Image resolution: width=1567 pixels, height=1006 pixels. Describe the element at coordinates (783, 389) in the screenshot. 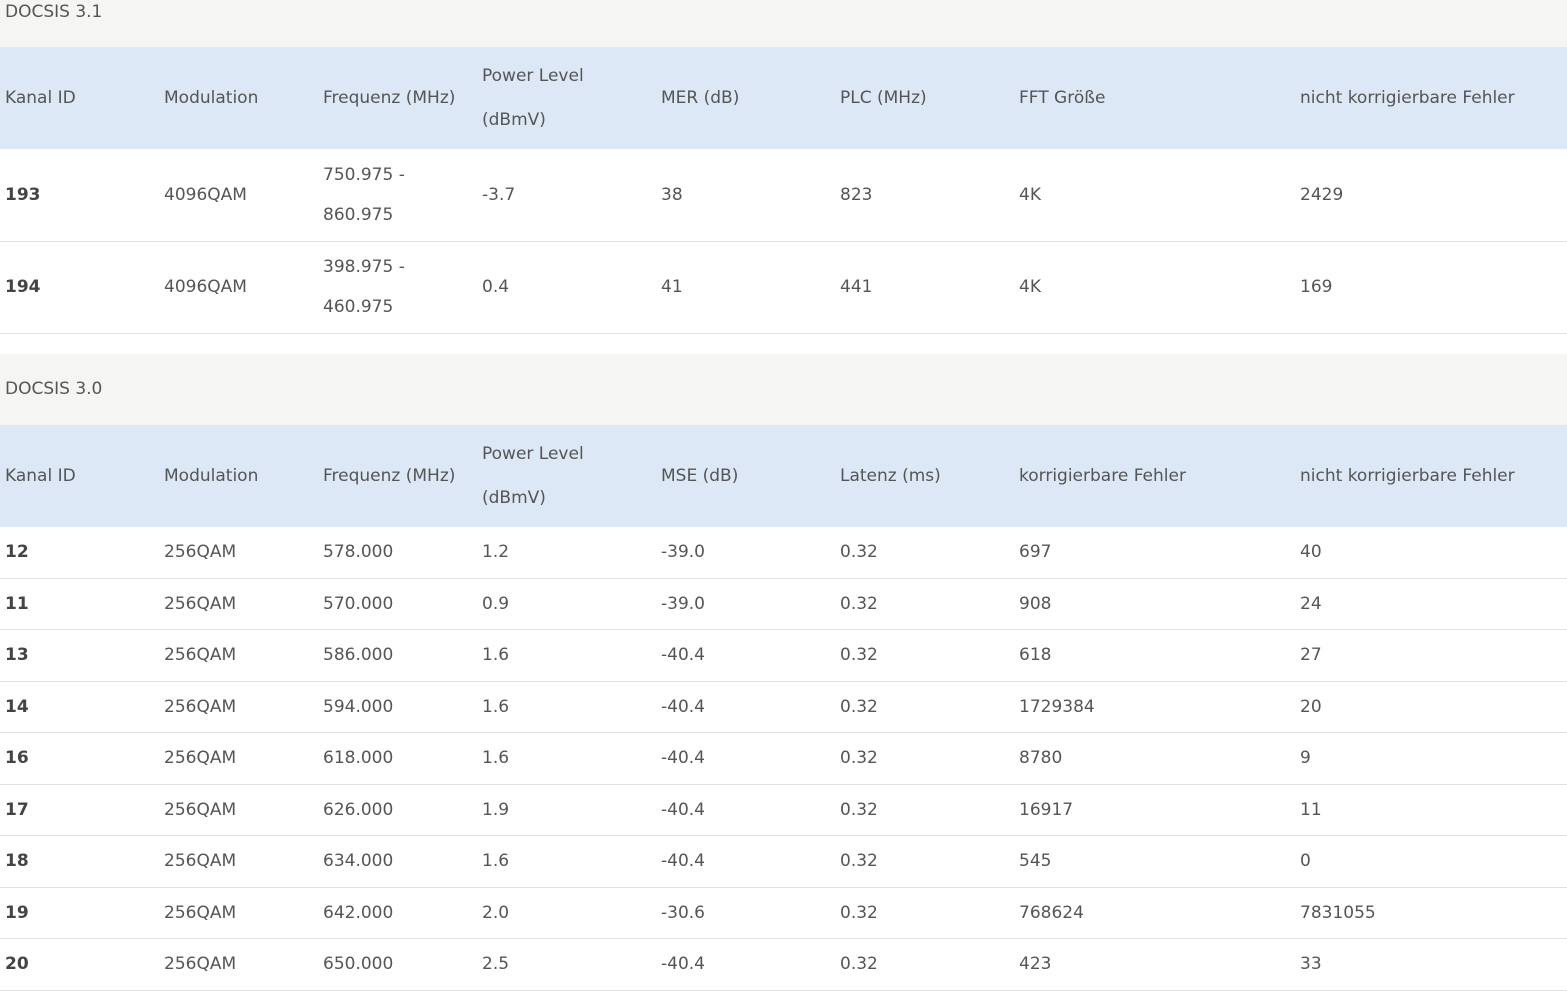

I see `docsis30-section-title: DOCSIS 3.0` at that location.